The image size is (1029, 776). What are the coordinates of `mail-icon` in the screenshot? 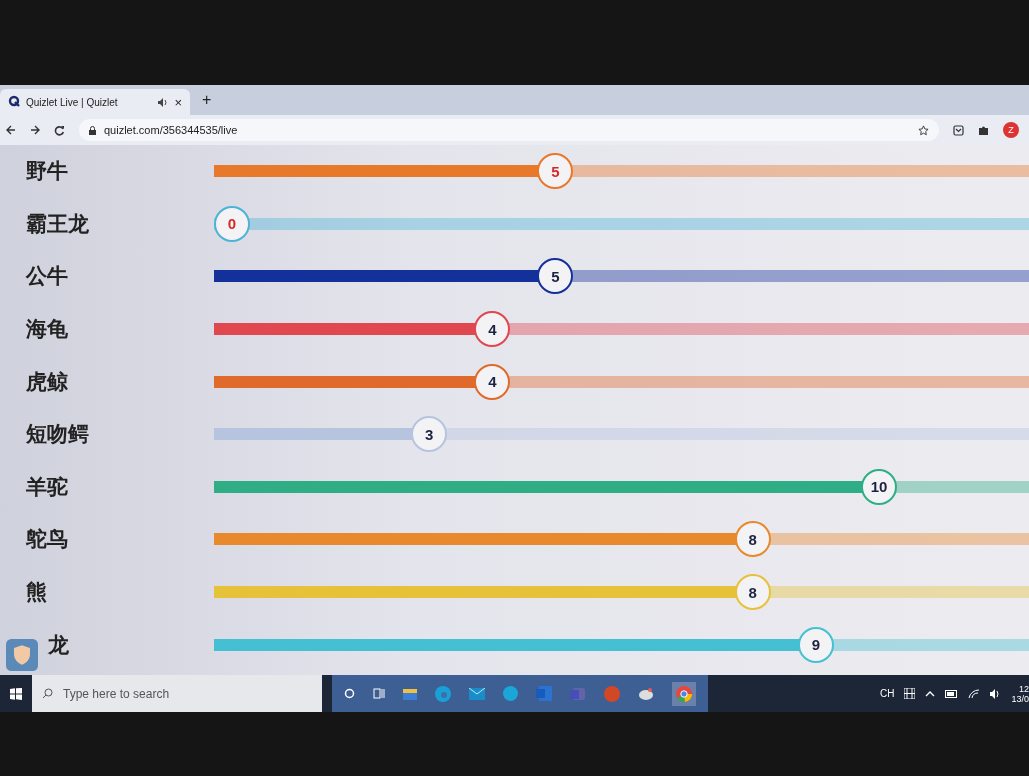 It's located at (477, 693).